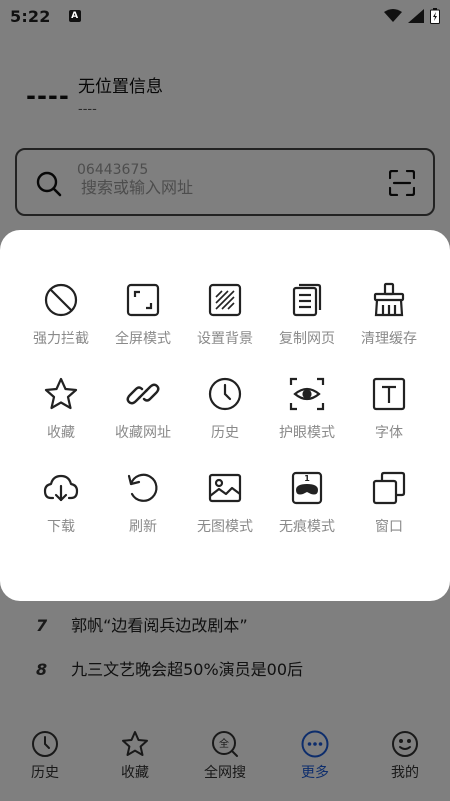  What do you see at coordinates (389, 488) in the screenshot?
I see `windows-icon` at bounding box center [389, 488].